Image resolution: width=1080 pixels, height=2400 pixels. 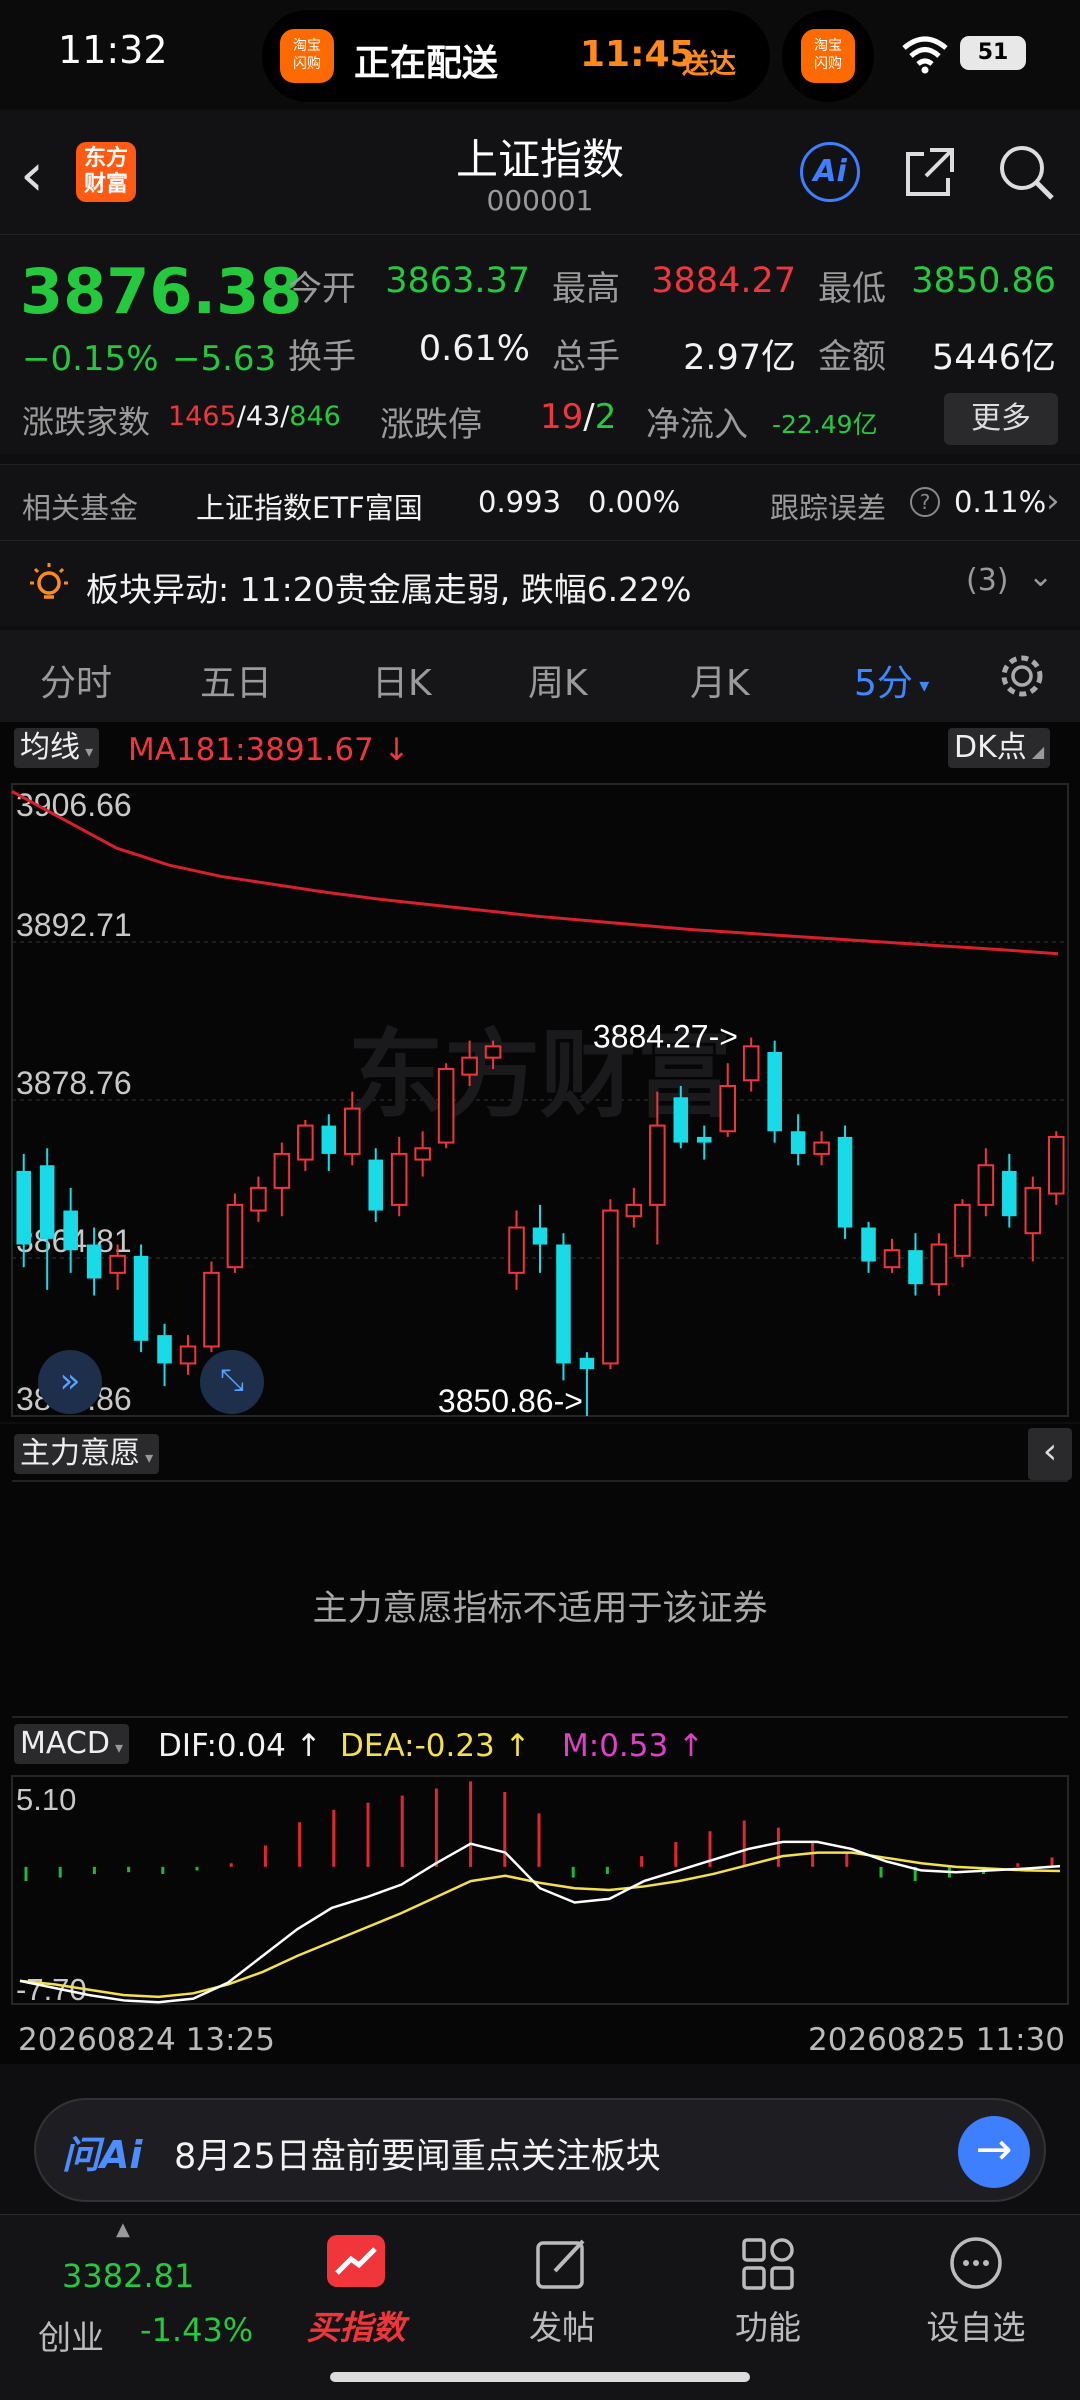 I want to click on home-indicator, so click(x=540, y=2377).